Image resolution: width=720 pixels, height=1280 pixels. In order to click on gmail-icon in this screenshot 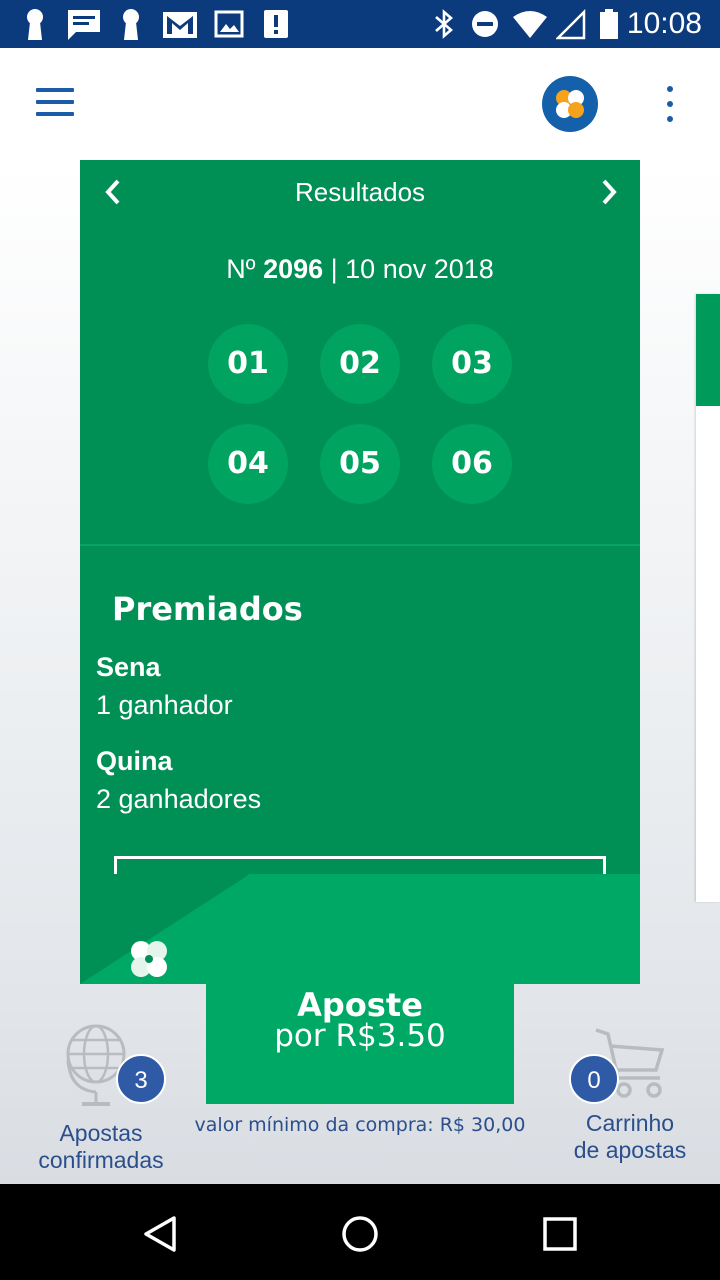, I will do `click(180, 25)`.